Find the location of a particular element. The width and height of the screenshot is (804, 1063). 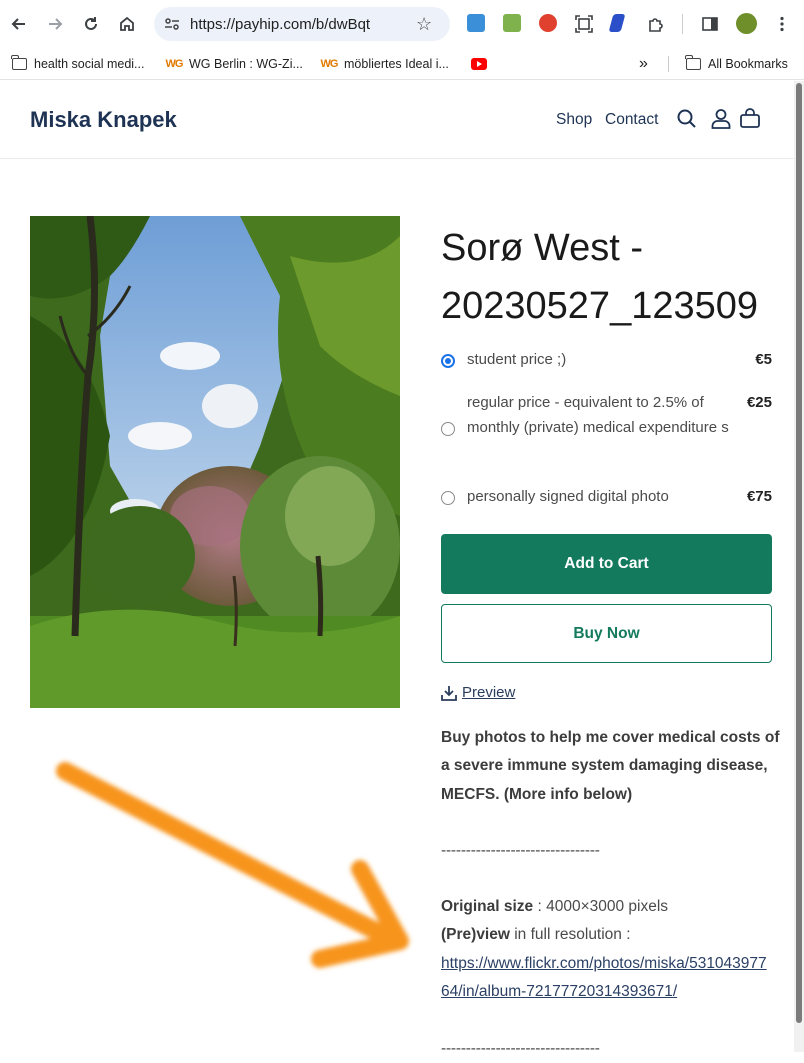

preview-res-label: (Pre)view is located at coordinates (475, 934).